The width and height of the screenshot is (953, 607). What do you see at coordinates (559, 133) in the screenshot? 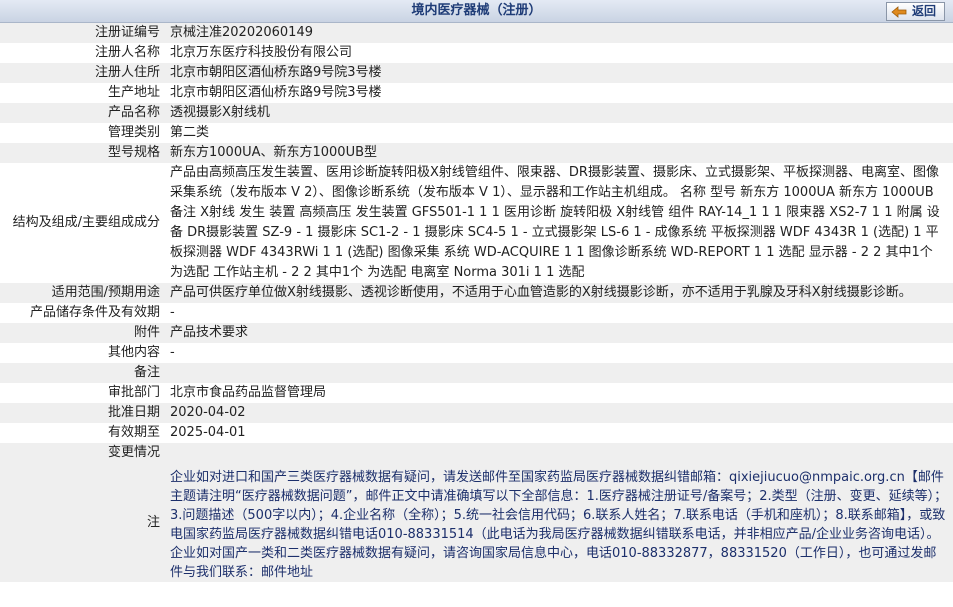
I see `field-value: 第二类` at bounding box center [559, 133].